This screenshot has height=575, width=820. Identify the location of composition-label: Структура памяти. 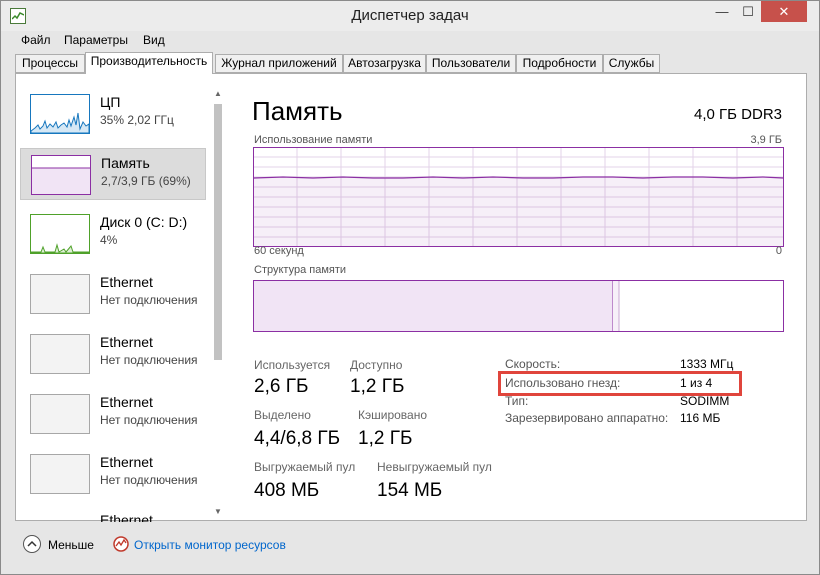
(300, 270).